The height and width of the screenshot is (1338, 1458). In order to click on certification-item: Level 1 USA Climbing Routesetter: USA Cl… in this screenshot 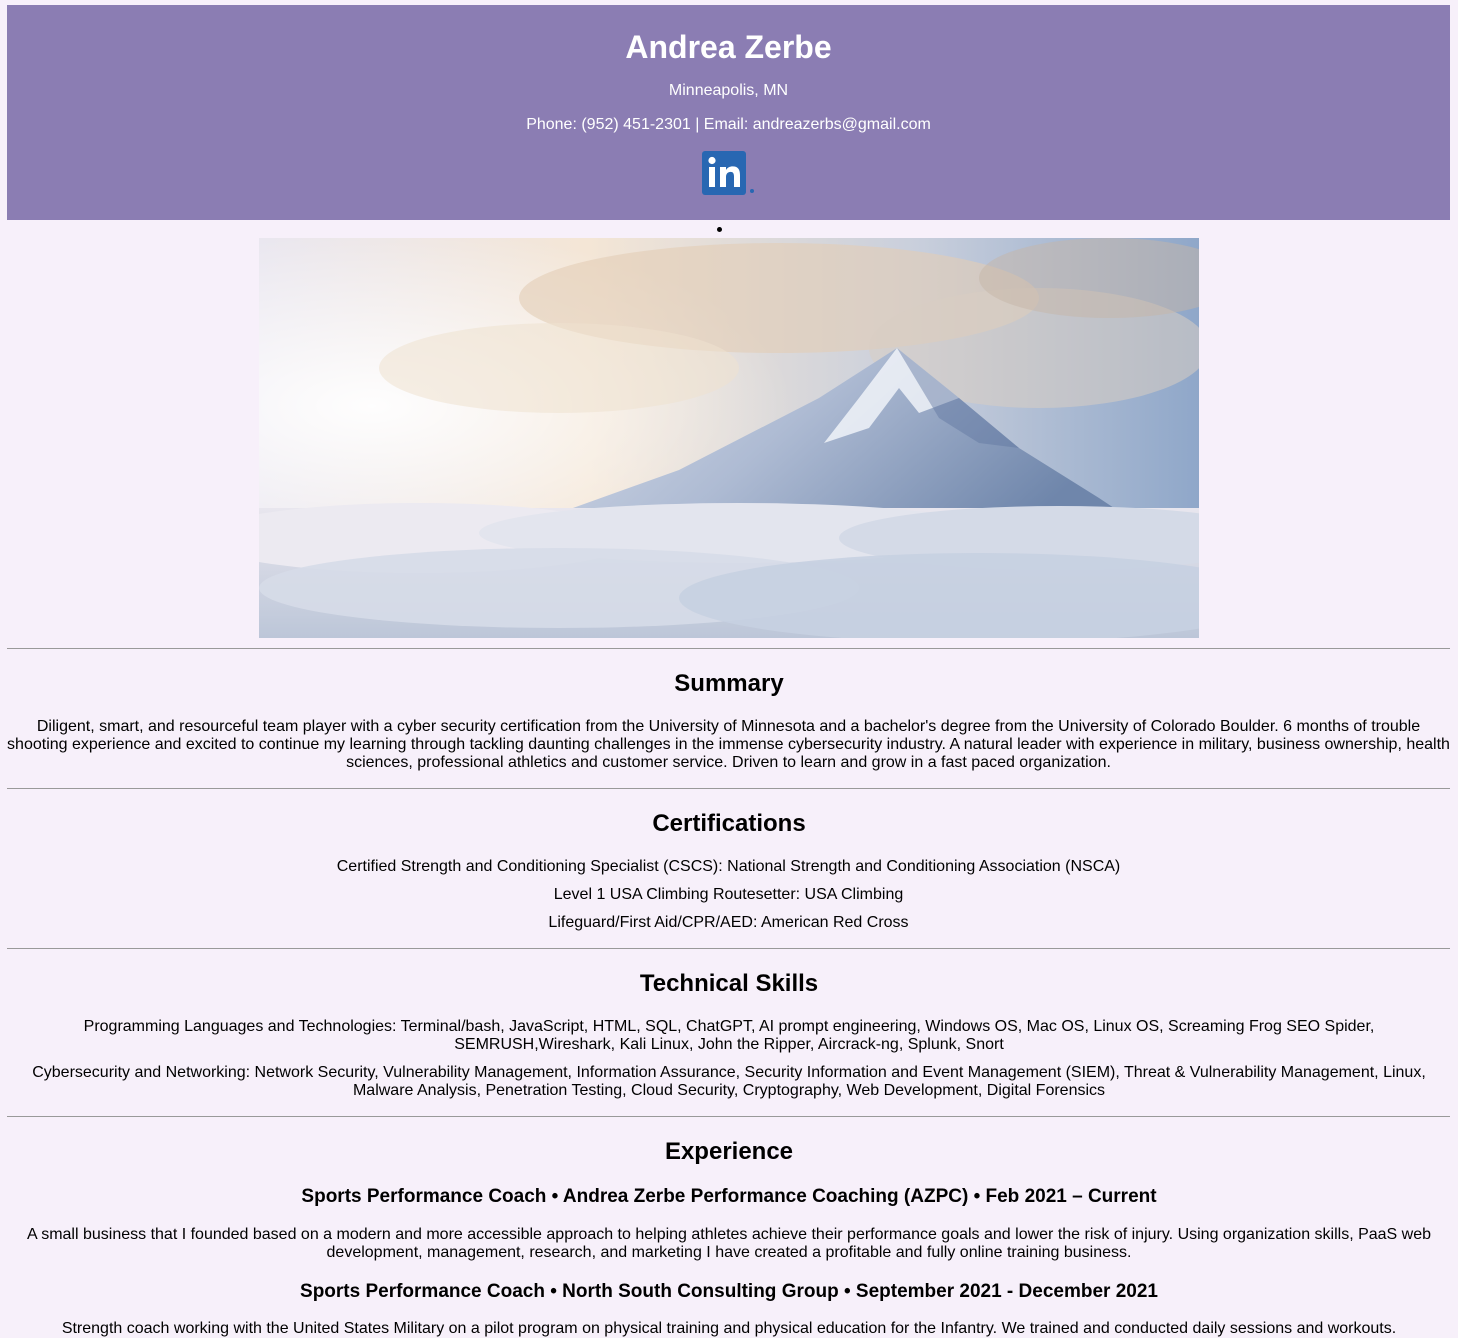, I will do `click(728, 894)`.